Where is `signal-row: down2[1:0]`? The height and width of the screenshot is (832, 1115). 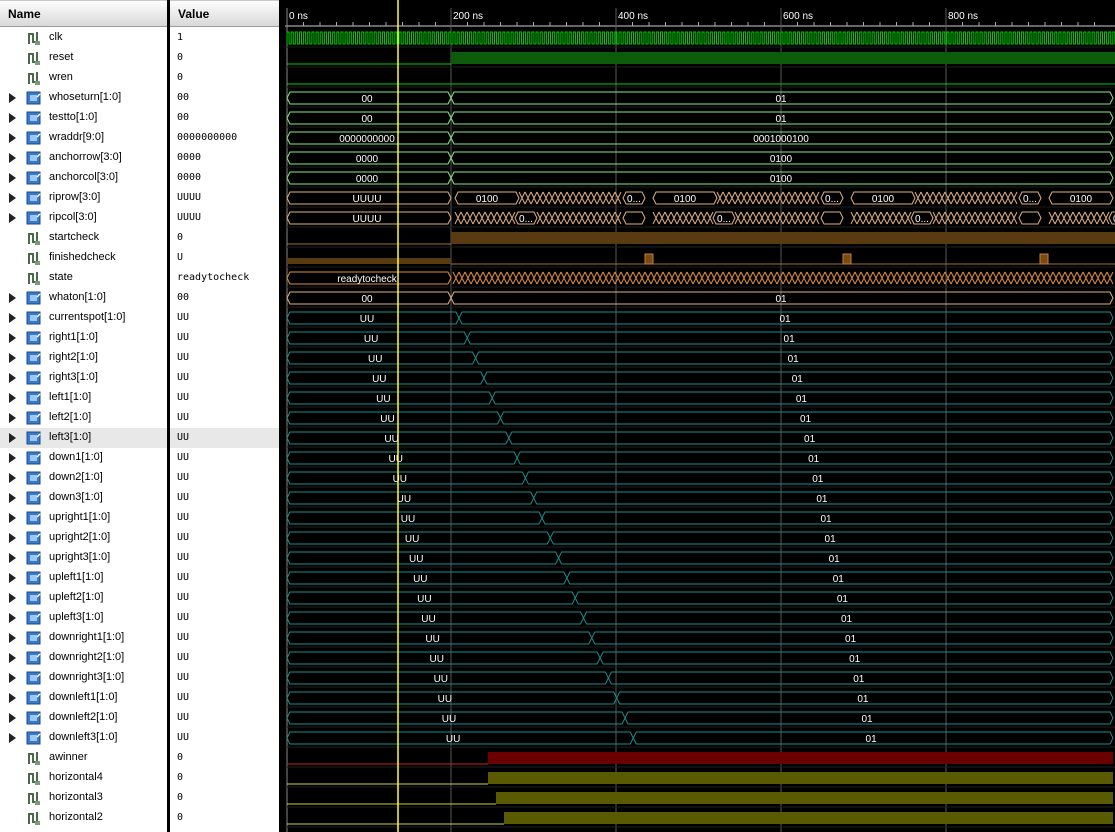
signal-row: down2[1:0] is located at coordinates (83, 478).